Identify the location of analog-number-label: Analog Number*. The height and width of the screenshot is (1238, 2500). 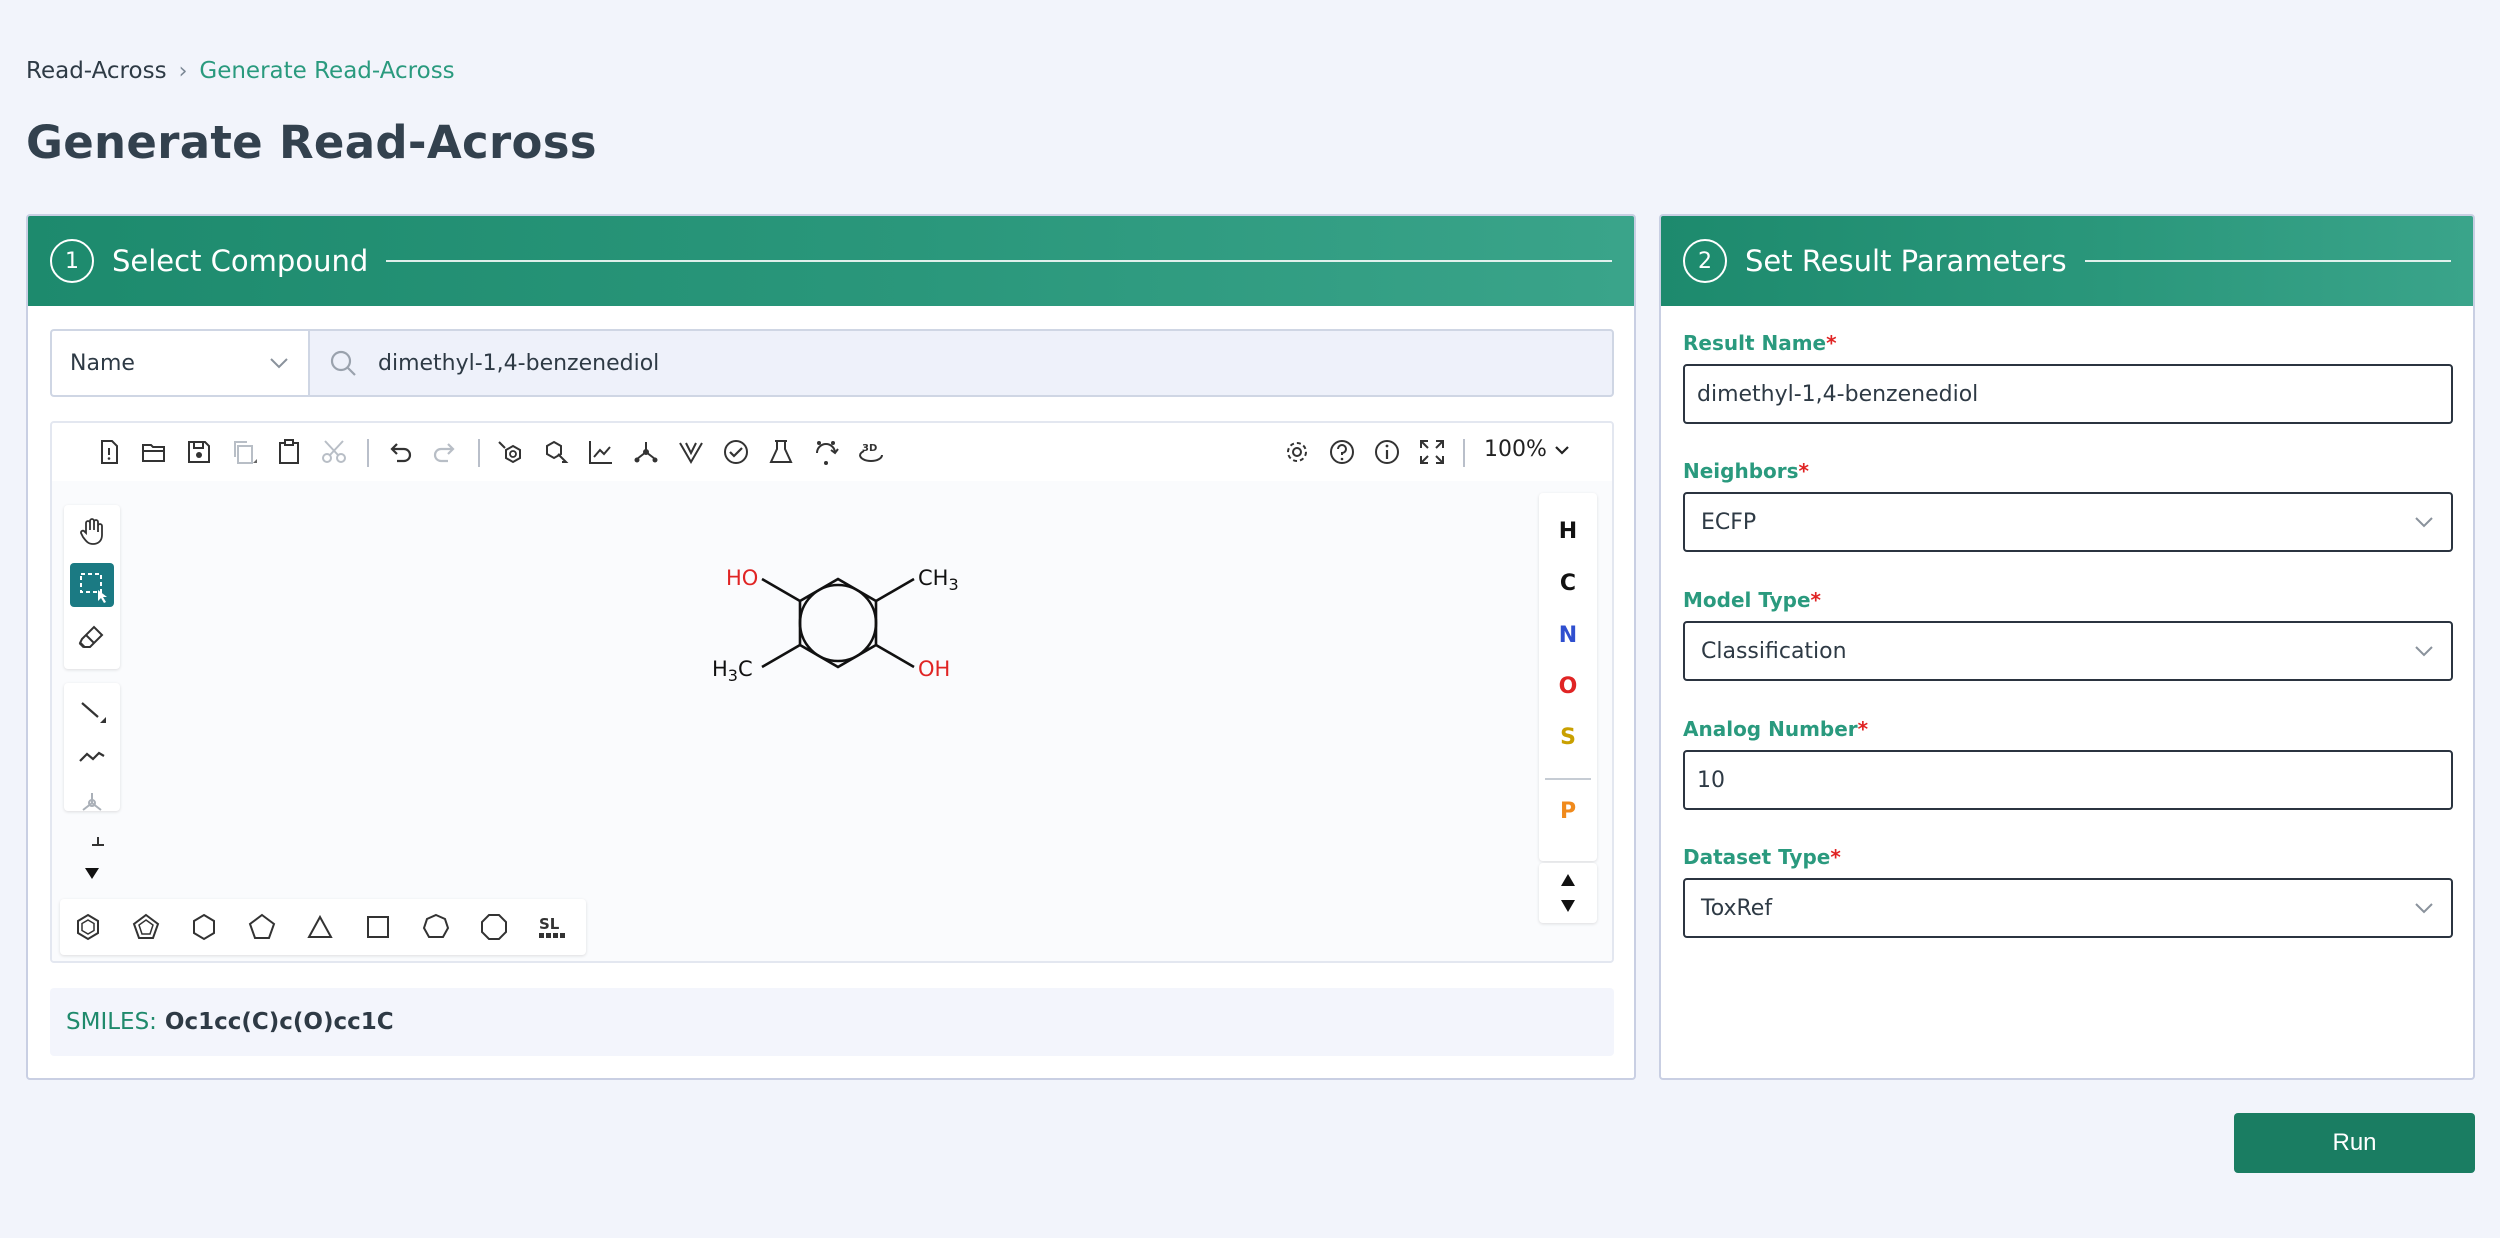
(1776, 729).